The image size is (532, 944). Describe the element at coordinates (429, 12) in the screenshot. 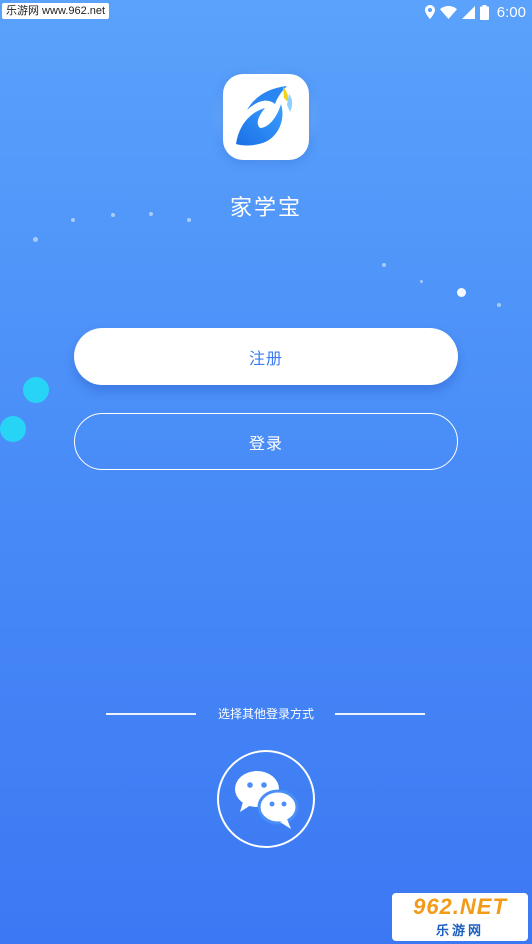

I see `location-icon` at that location.